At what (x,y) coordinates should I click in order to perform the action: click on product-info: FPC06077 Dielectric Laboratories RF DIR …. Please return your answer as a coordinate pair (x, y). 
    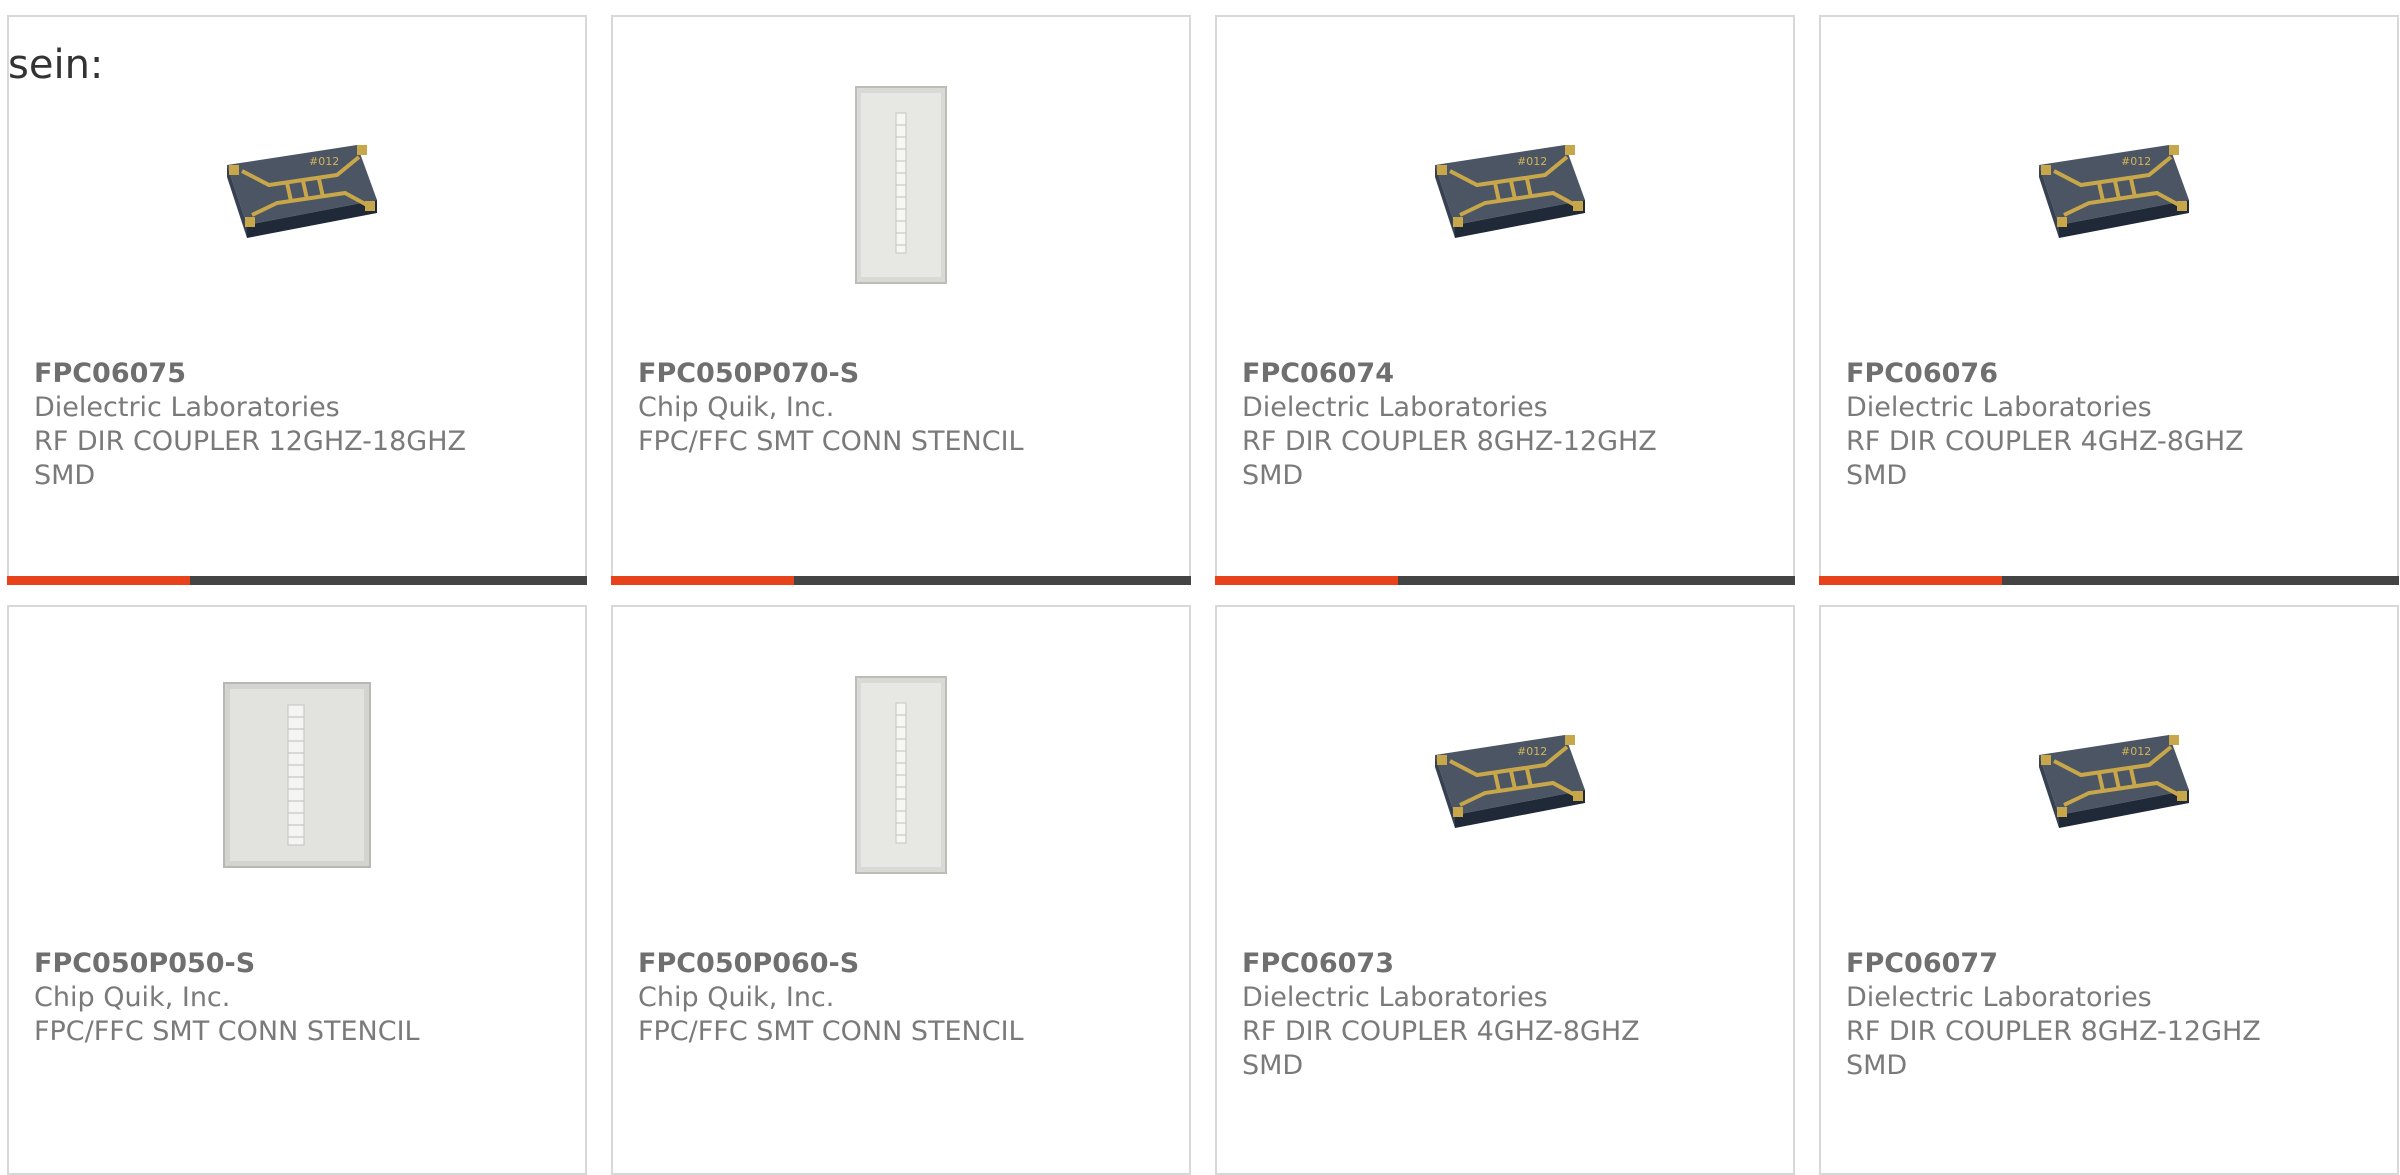
    Looking at the image, I should click on (2111, 1015).